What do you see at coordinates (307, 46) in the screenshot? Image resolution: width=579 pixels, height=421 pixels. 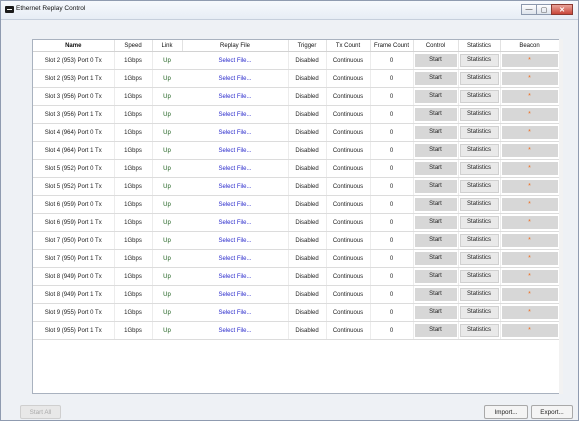 I see `col-trigger-header: Trigger` at bounding box center [307, 46].